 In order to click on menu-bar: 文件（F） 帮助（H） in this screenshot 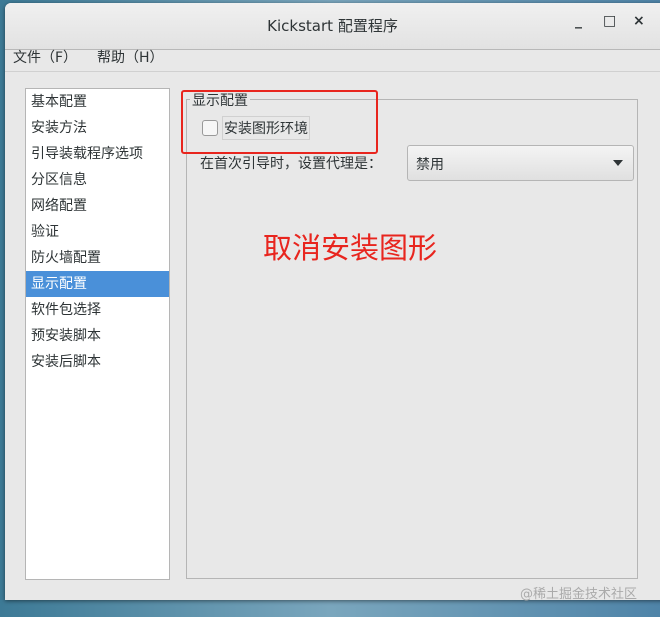, I will do `click(332, 61)`.